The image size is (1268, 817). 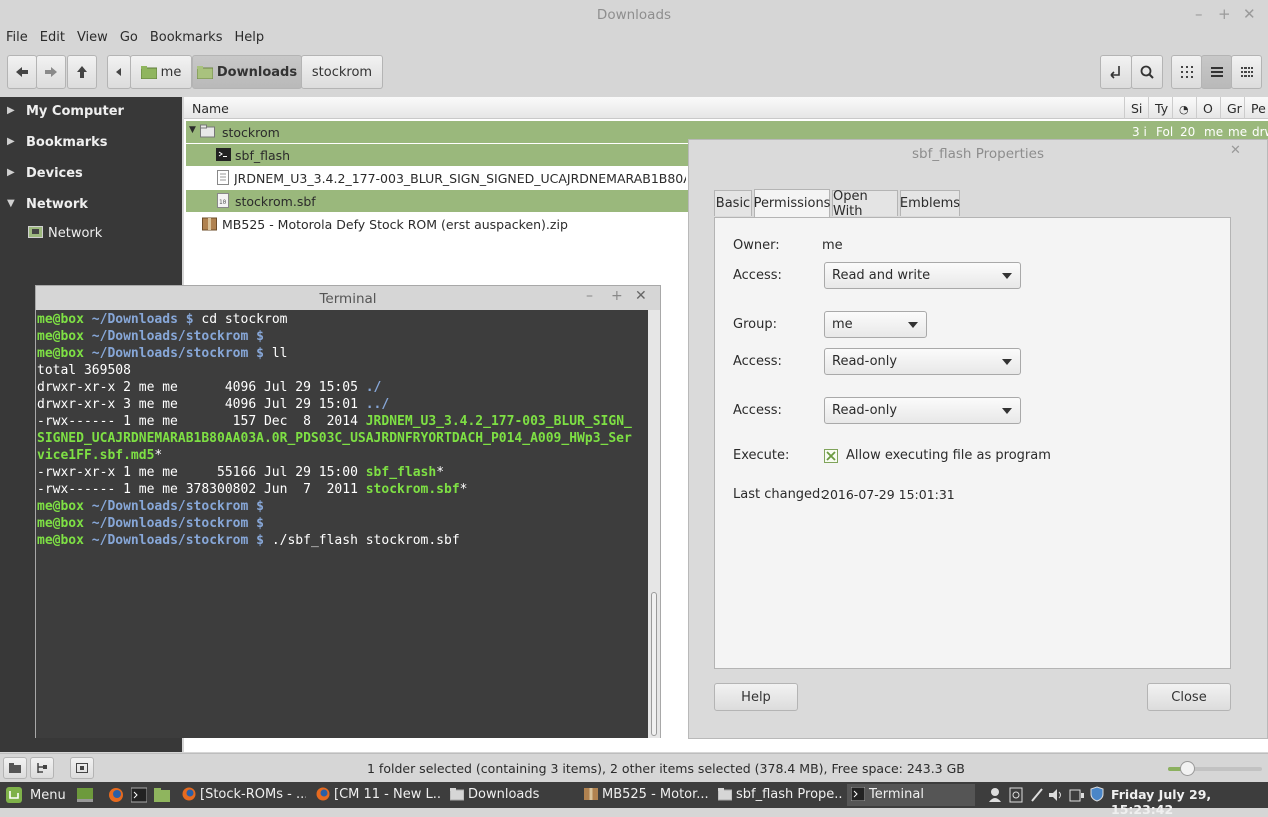 What do you see at coordinates (756, 697) in the screenshot?
I see `help-button: Help` at bounding box center [756, 697].